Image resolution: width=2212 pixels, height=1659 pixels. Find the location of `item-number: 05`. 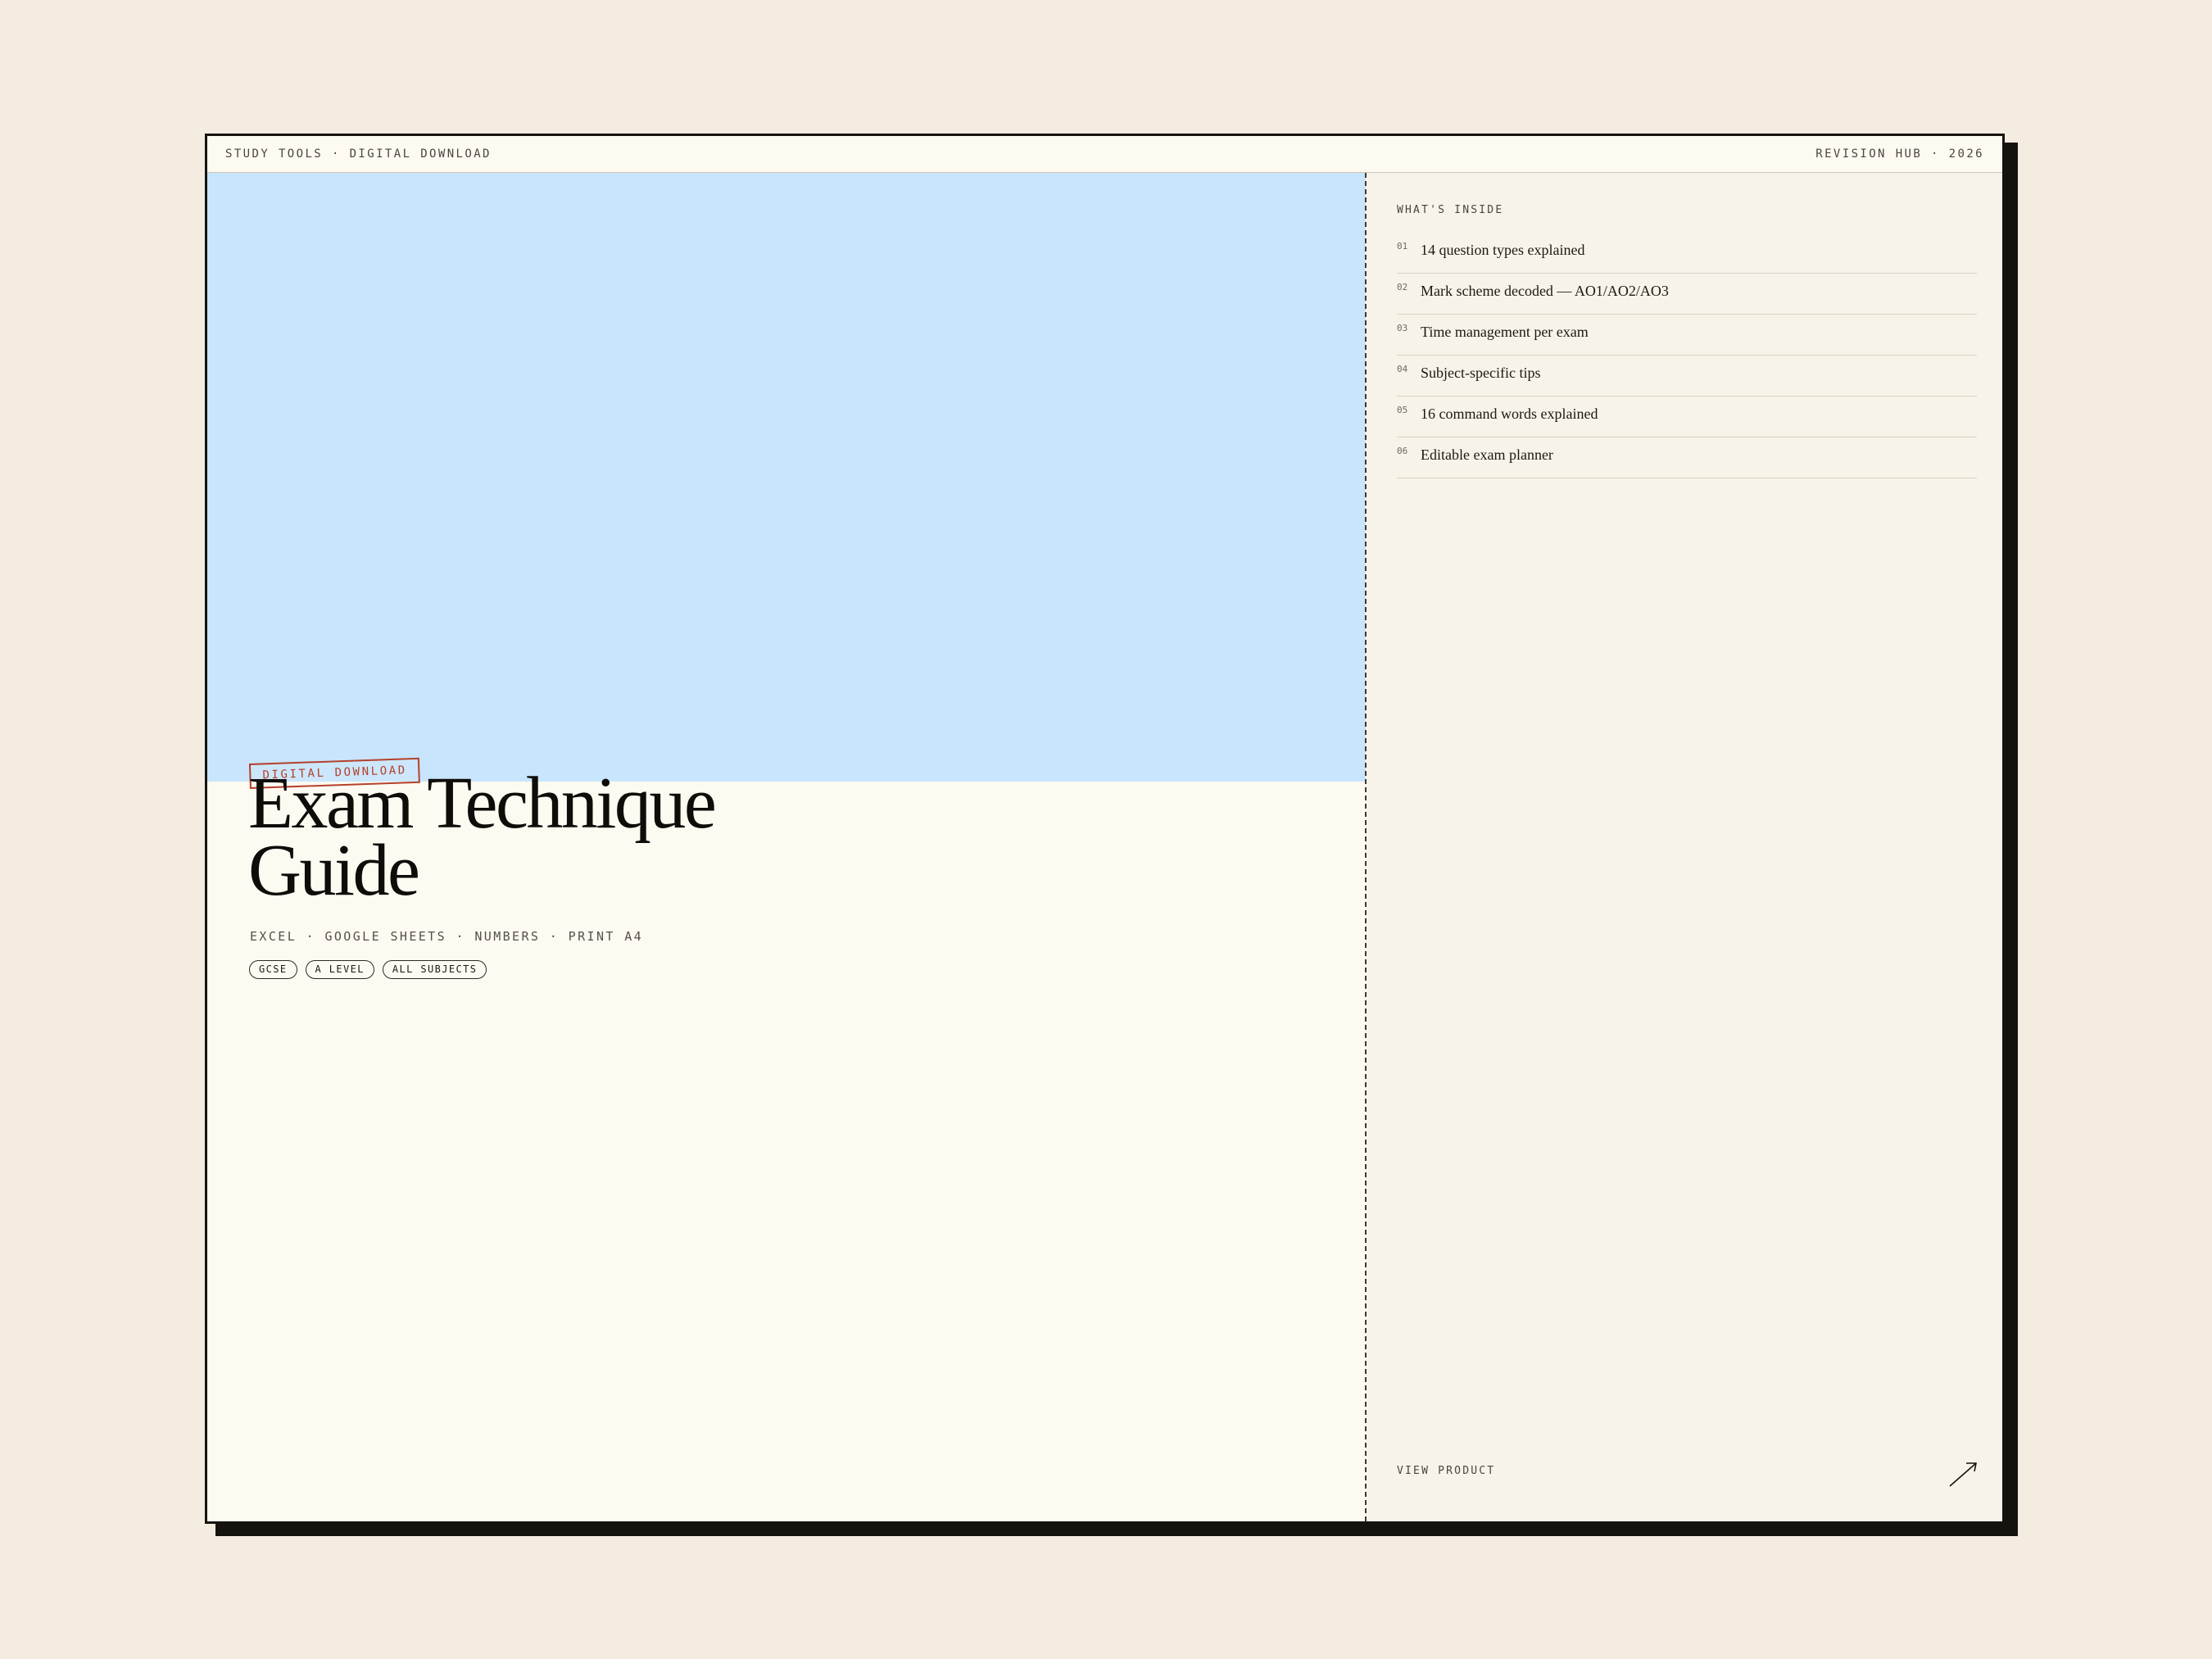

item-number: 05 is located at coordinates (1402, 410).